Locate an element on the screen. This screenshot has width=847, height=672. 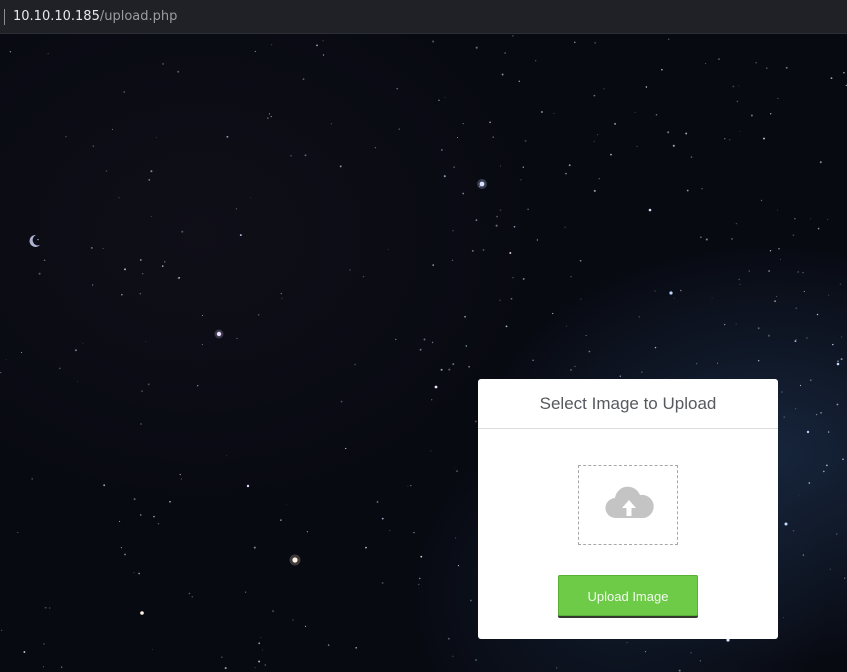
url-host: 10.10.10.185 is located at coordinates (56, 16).